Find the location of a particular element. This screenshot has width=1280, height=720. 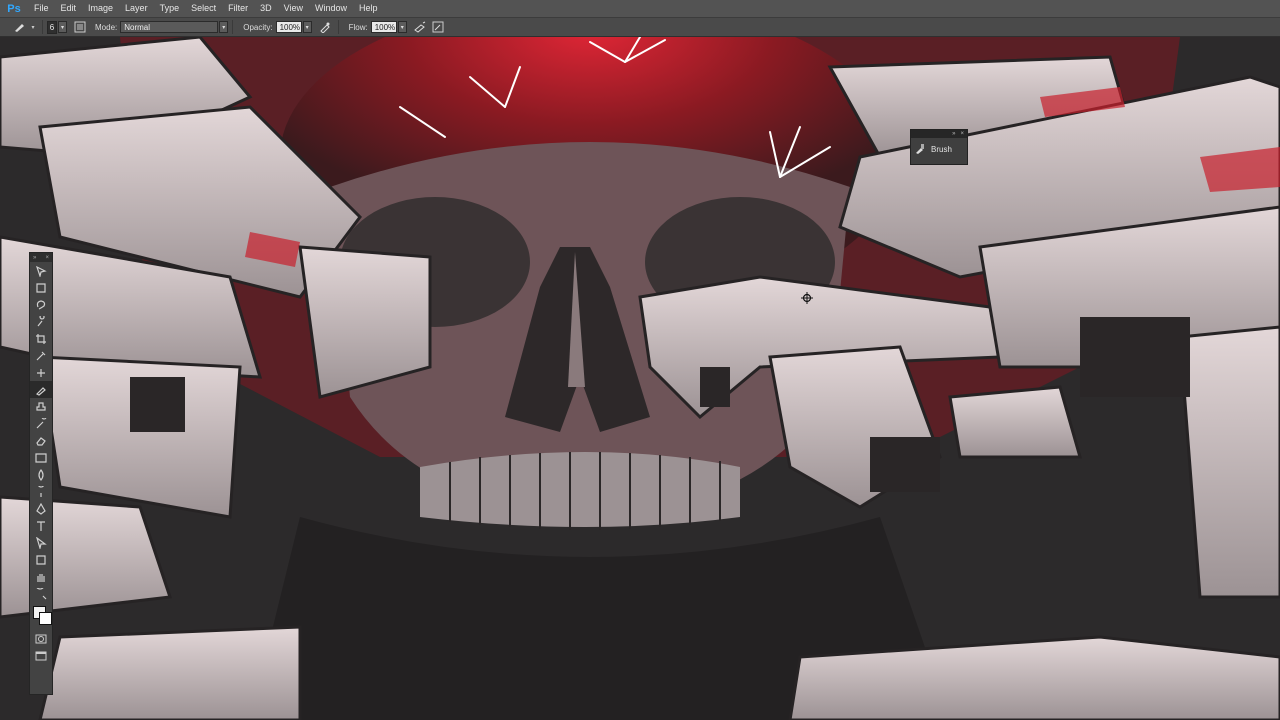

path-select-tool-icon is located at coordinates (41, 542).